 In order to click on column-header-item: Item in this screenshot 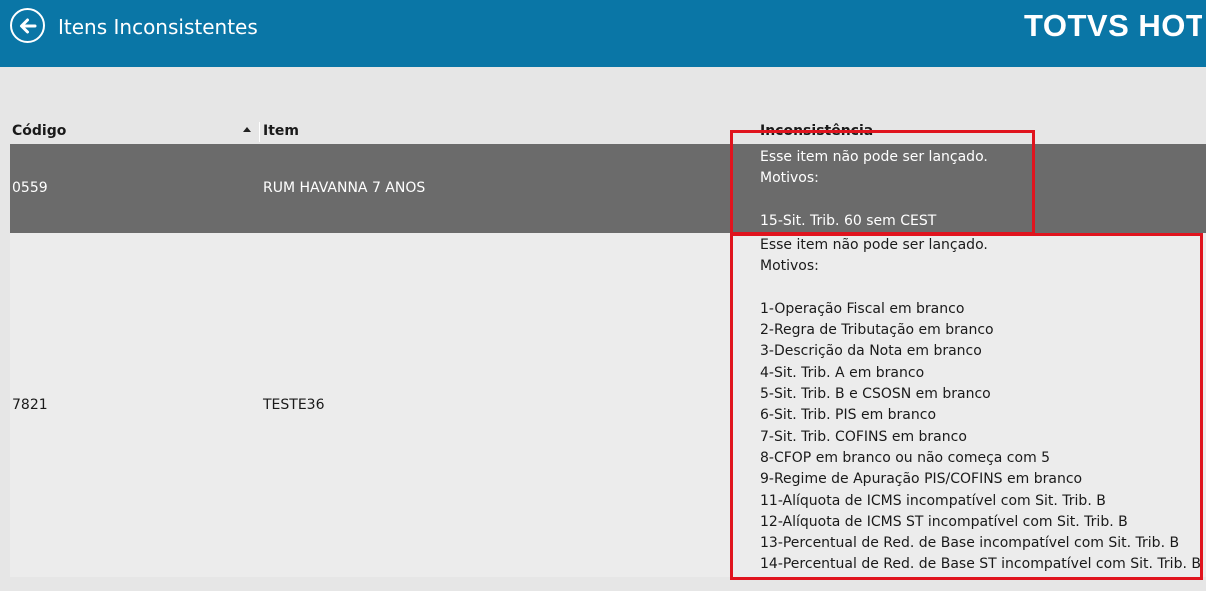, I will do `click(281, 131)`.